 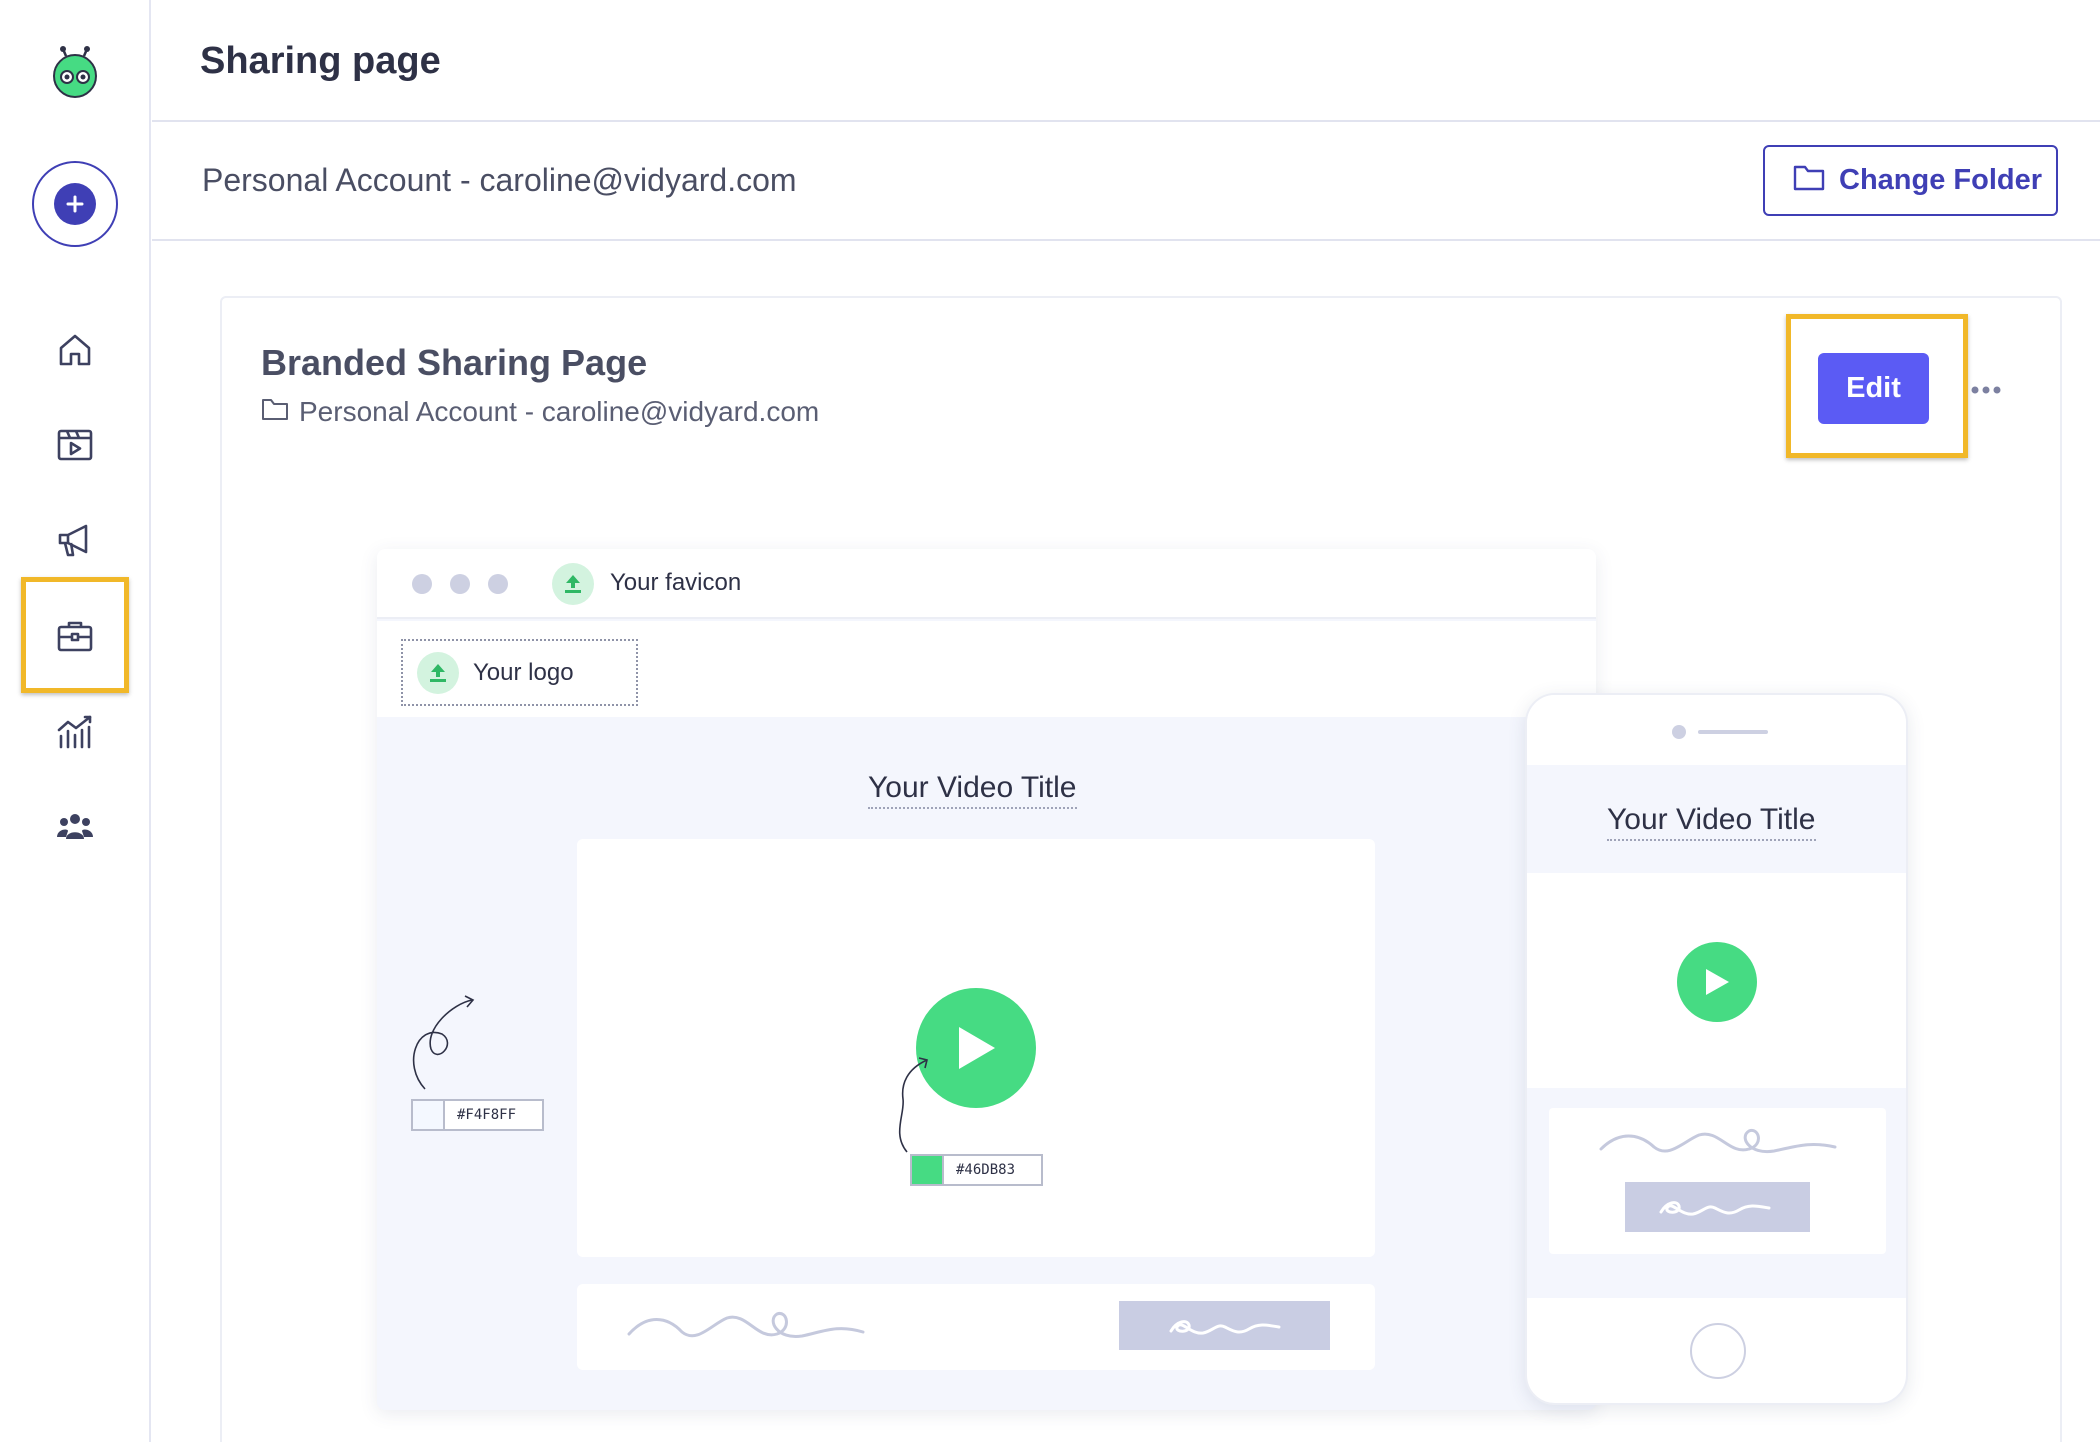 I want to click on logo-upload-icon, so click(x=438, y=673).